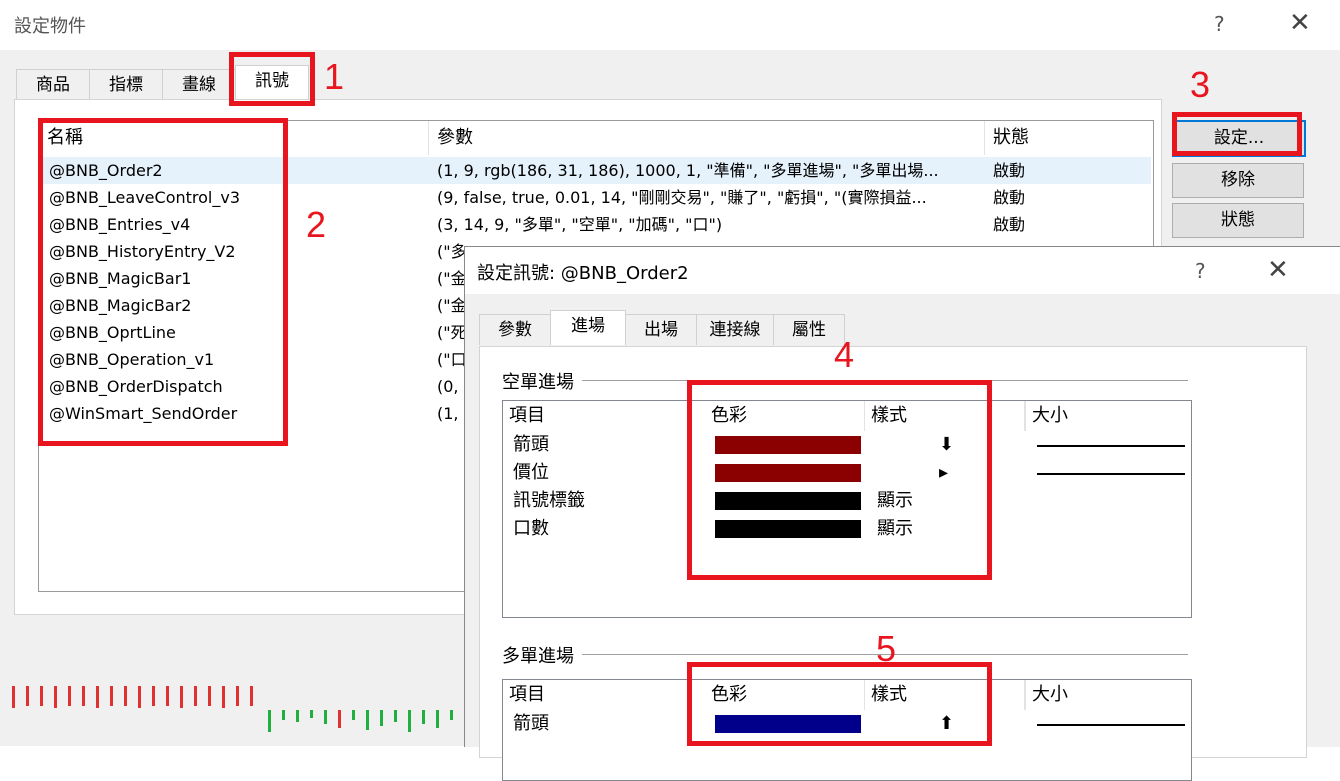  What do you see at coordinates (531, 473) in the screenshot?
I see `grid-item-name: 價位` at bounding box center [531, 473].